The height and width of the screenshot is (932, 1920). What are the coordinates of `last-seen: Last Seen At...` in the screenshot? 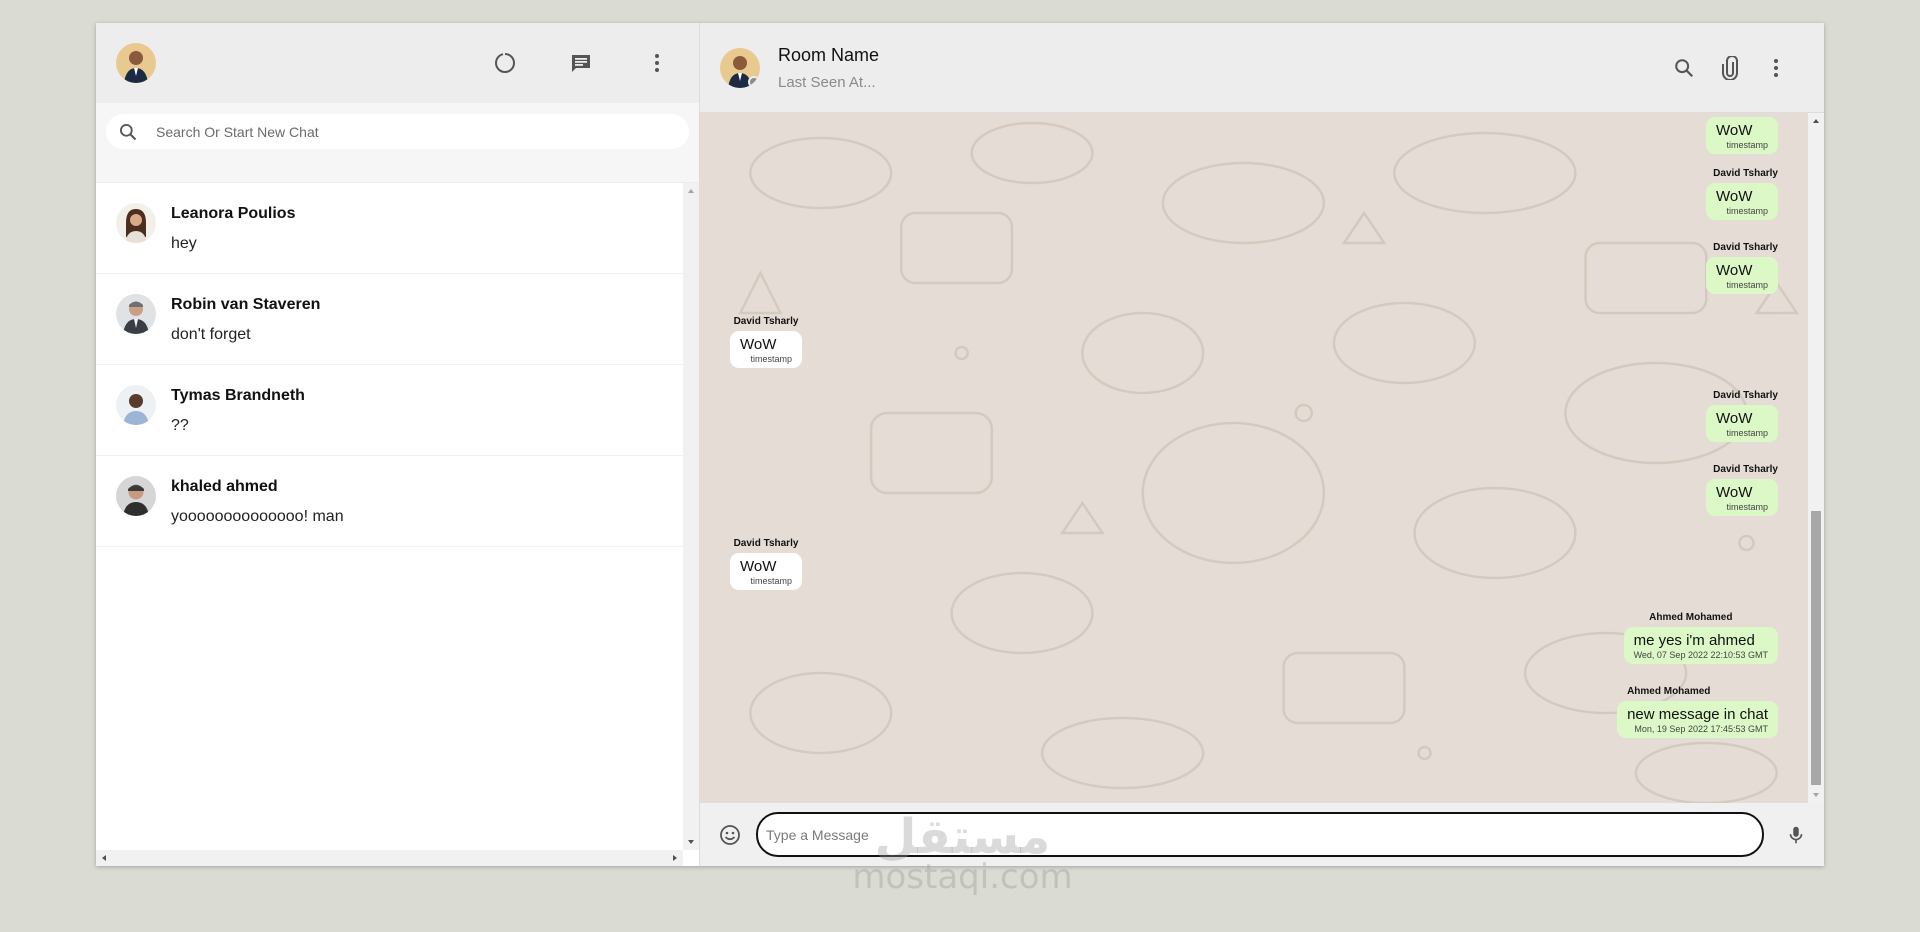 It's located at (827, 82).